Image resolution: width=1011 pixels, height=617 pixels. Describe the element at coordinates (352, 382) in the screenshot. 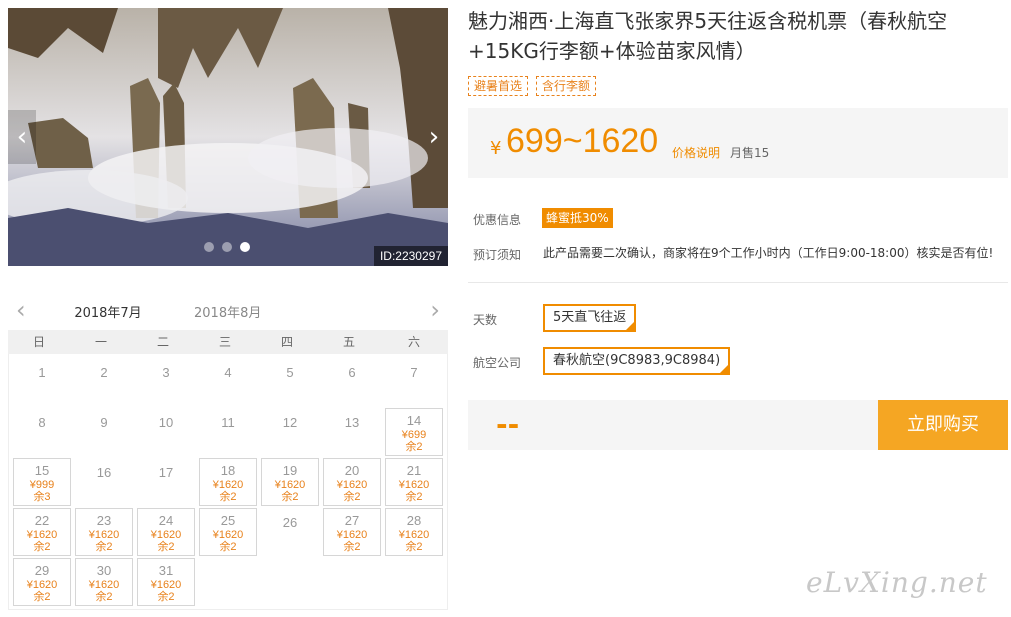

I see `calendar-day: 6` at that location.